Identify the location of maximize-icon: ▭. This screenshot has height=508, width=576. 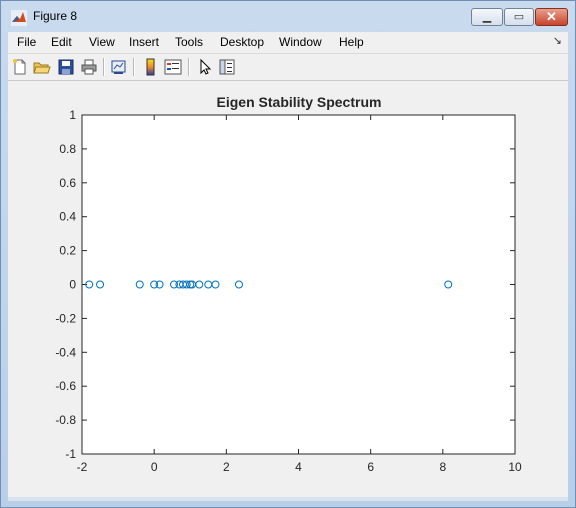
(519, 17).